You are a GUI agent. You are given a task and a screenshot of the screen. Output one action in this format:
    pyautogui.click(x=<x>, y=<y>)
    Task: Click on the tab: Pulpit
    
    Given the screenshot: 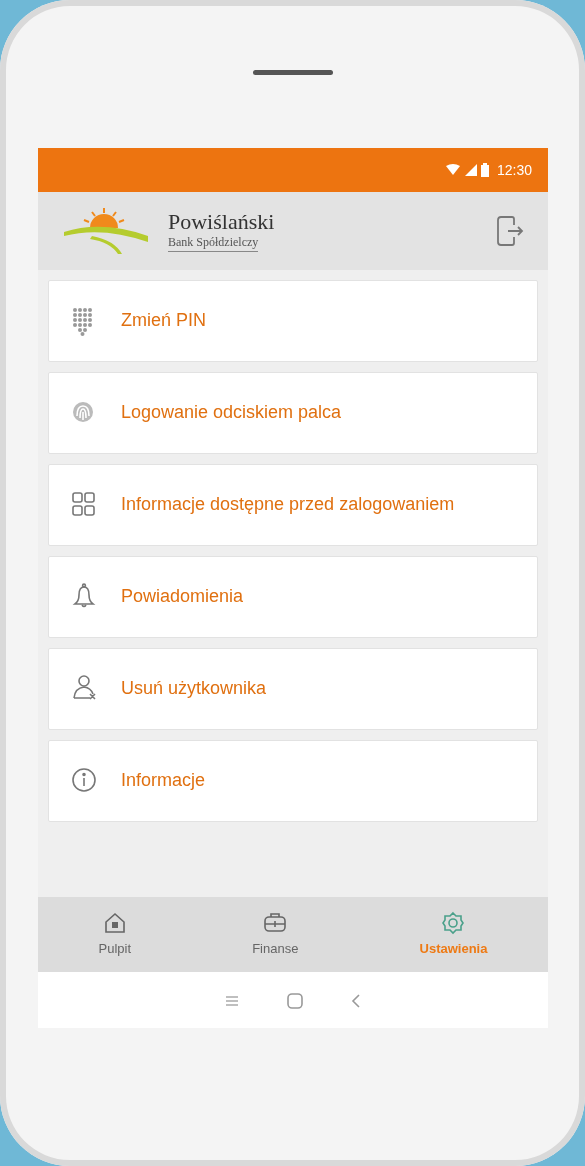 What is the action you would take?
    pyautogui.click(x=115, y=934)
    